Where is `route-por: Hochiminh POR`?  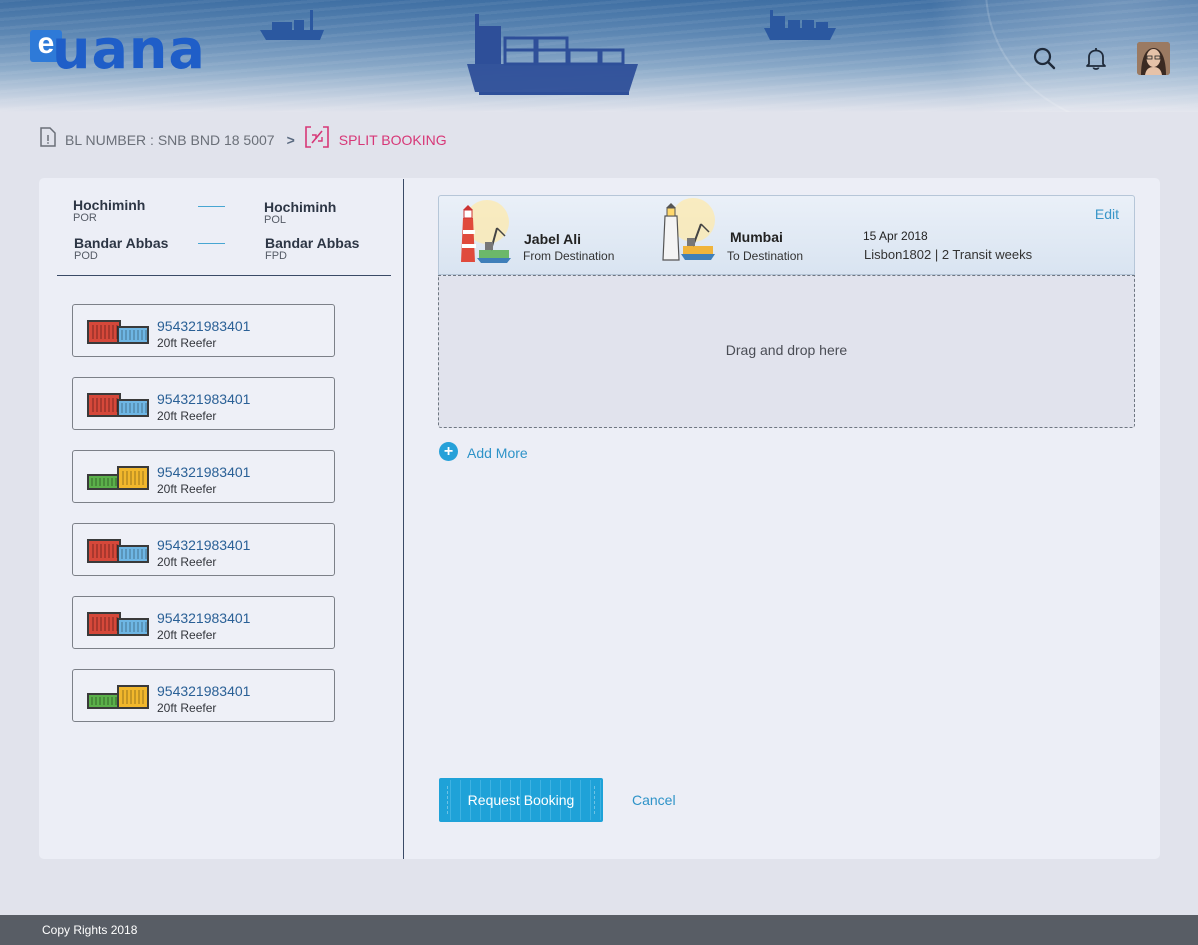 route-por: Hochiminh POR is located at coordinates (109, 210).